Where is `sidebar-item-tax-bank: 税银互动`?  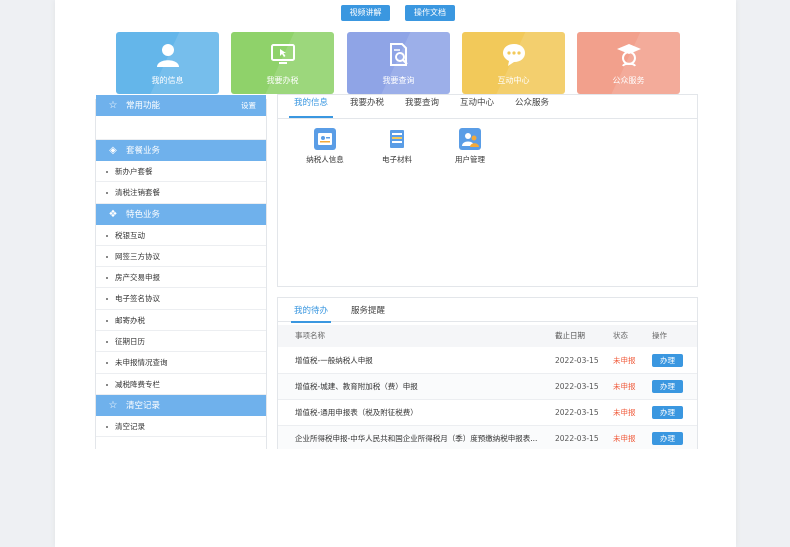
sidebar-item-tax-bank: 税银互动 is located at coordinates (181, 235).